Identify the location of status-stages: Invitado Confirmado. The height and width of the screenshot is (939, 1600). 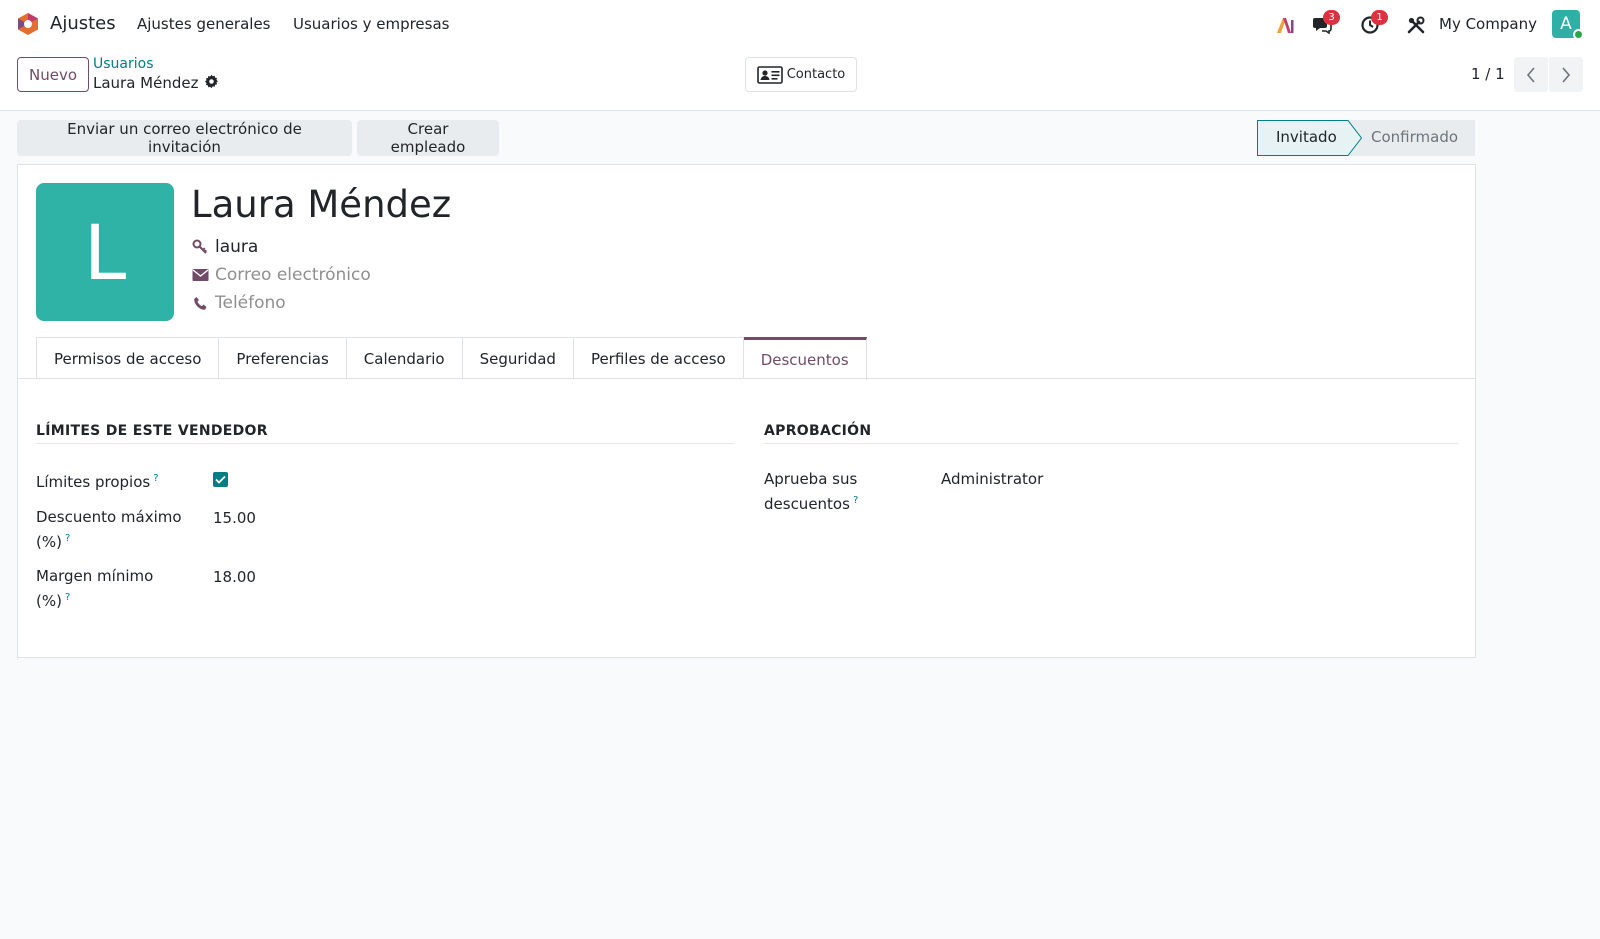
(1366, 138).